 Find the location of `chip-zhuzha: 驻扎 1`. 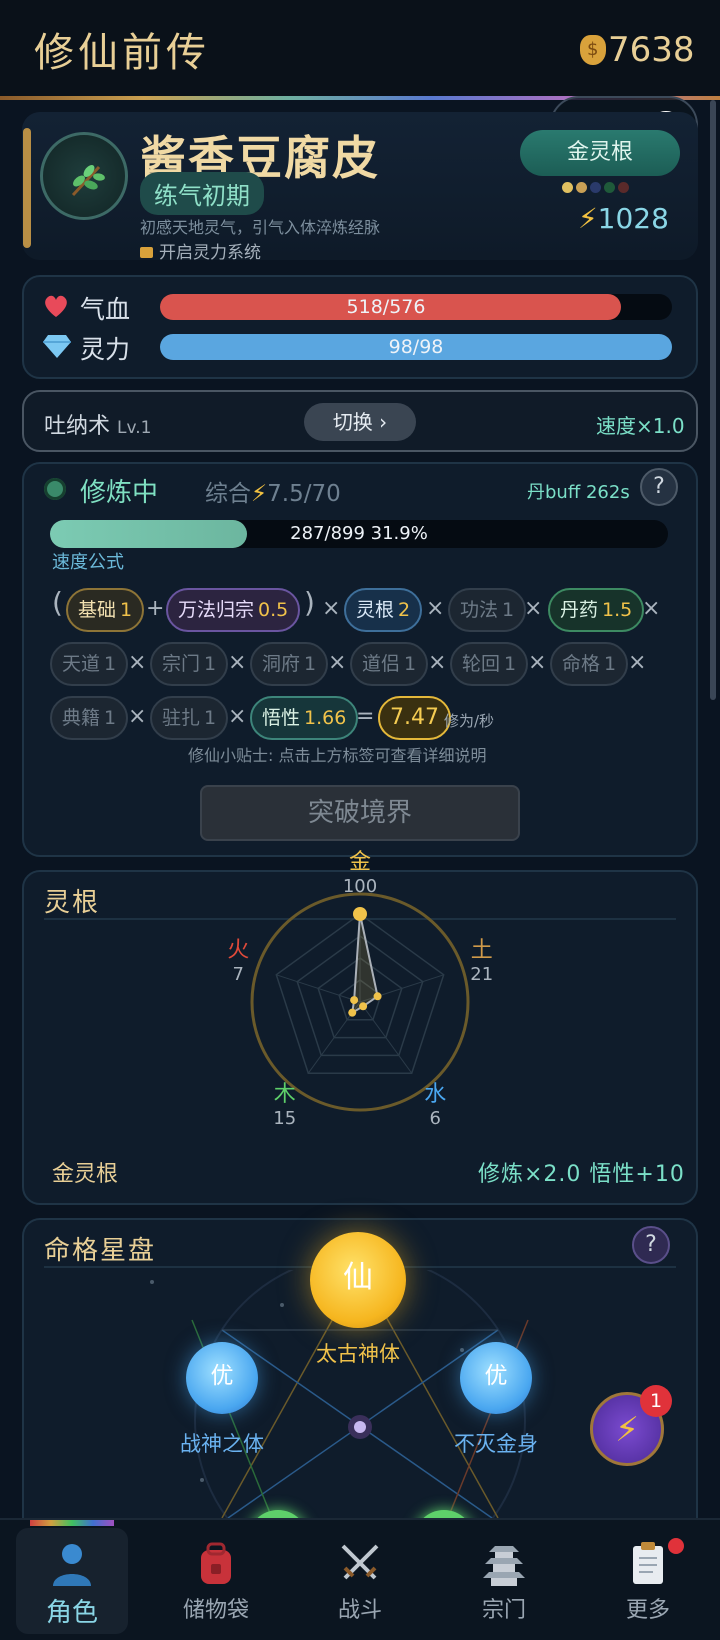

chip-zhuzha: 驻扎 1 is located at coordinates (189, 718).